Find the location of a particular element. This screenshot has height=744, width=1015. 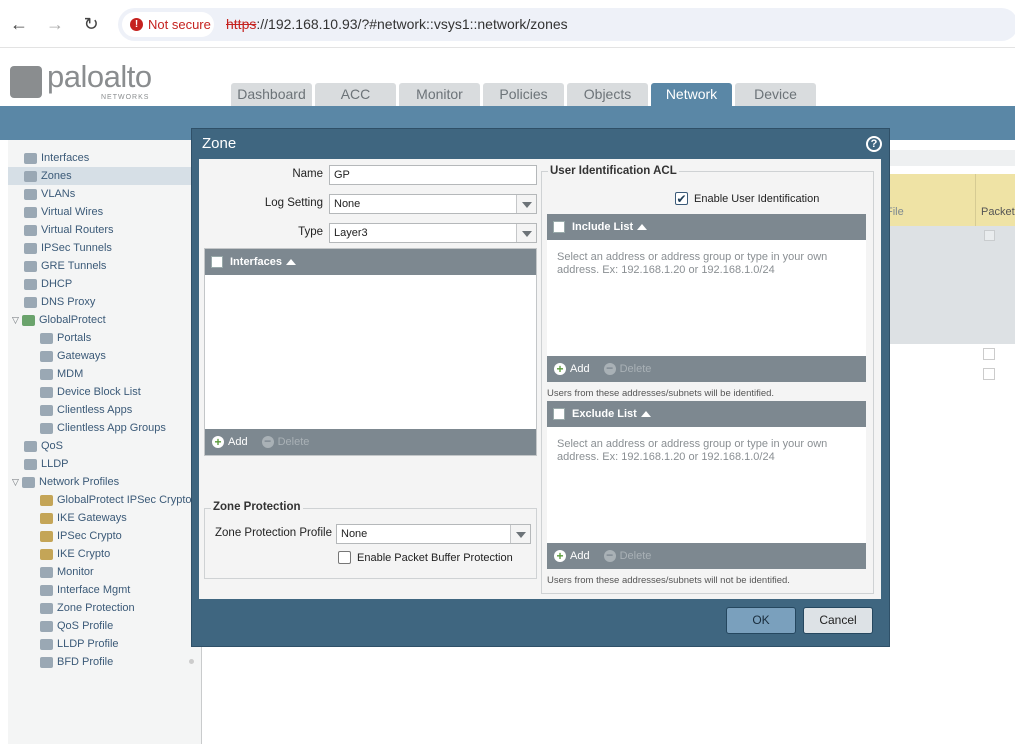

sidebar-item-ike-gateways: IKE Gateways is located at coordinates (104, 518).